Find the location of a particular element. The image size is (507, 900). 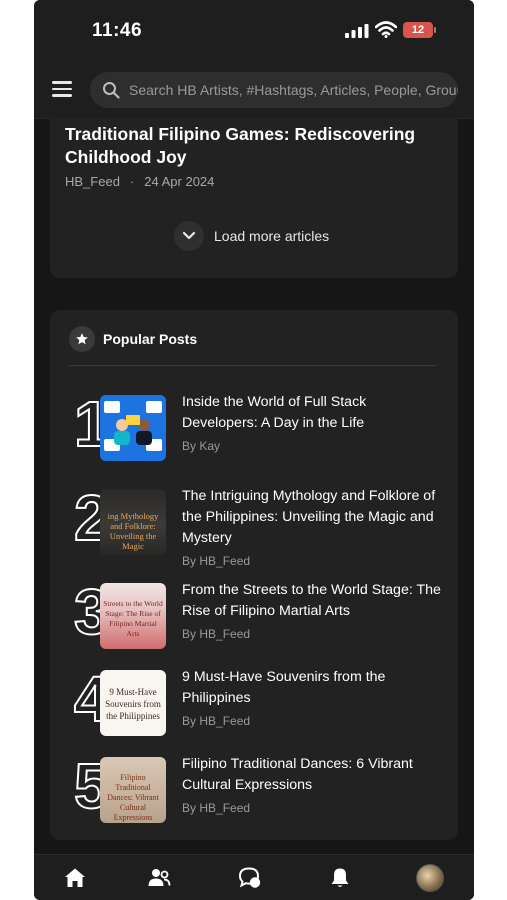

status-time: 11:46 is located at coordinates (117, 30).